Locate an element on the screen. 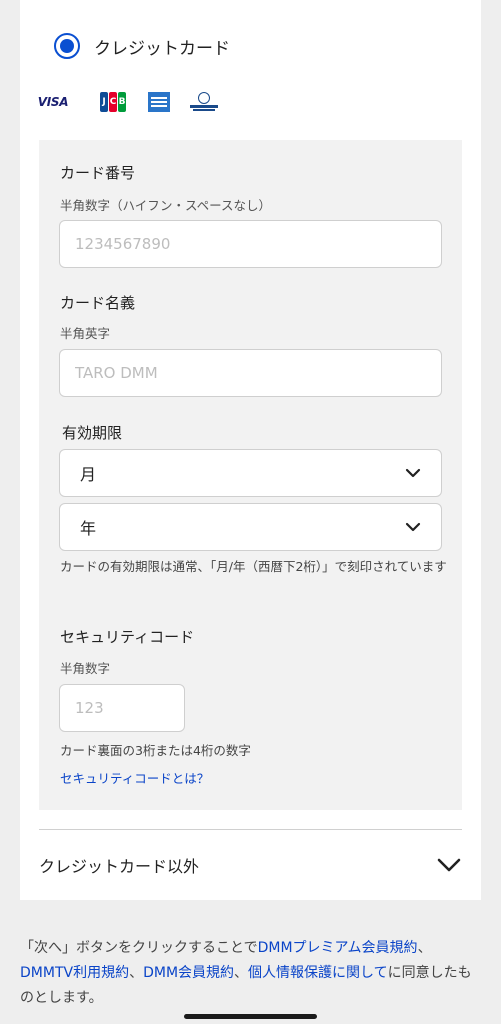  radio-button-selected is located at coordinates (67, 46).